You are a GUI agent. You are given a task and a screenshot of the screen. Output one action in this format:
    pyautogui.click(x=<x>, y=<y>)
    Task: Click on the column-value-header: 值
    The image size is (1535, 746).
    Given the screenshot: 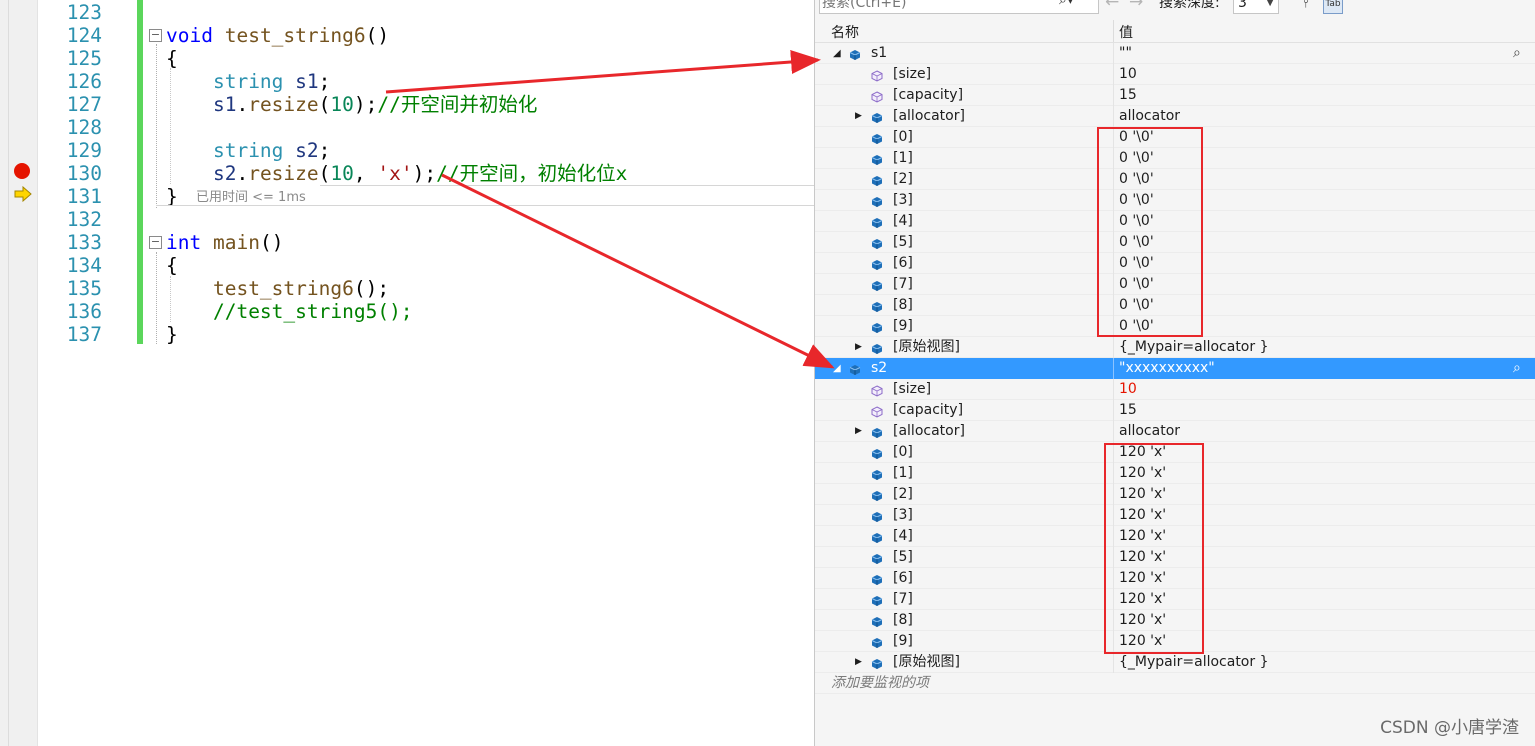 What is the action you would take?
    pyautogui.click(x=1126, y=32)
    